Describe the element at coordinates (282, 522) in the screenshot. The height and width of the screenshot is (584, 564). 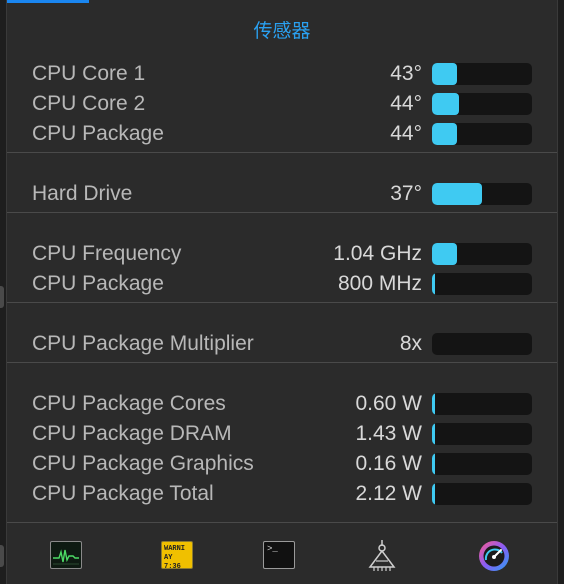
I see `toolbar-divider` at that location.